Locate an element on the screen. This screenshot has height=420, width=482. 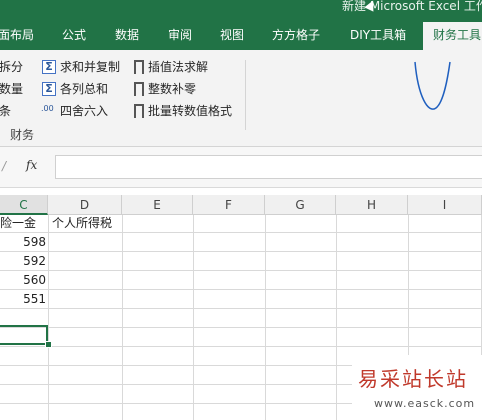
tab-data: 数据 is located at coordinates (127, 36).